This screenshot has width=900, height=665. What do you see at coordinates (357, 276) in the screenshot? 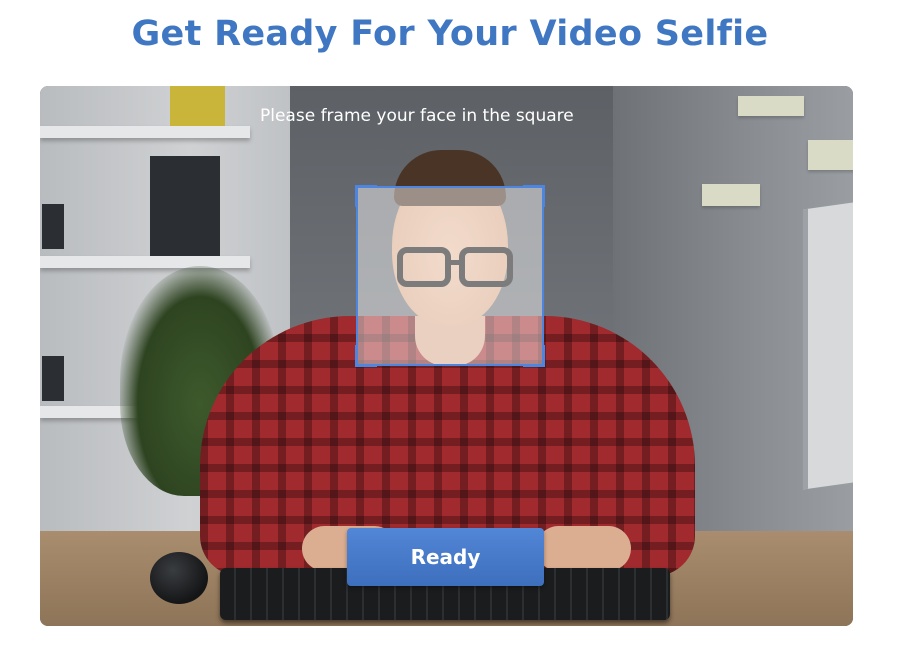
I see `frame-left-edge` at bounding box center [357, 276].